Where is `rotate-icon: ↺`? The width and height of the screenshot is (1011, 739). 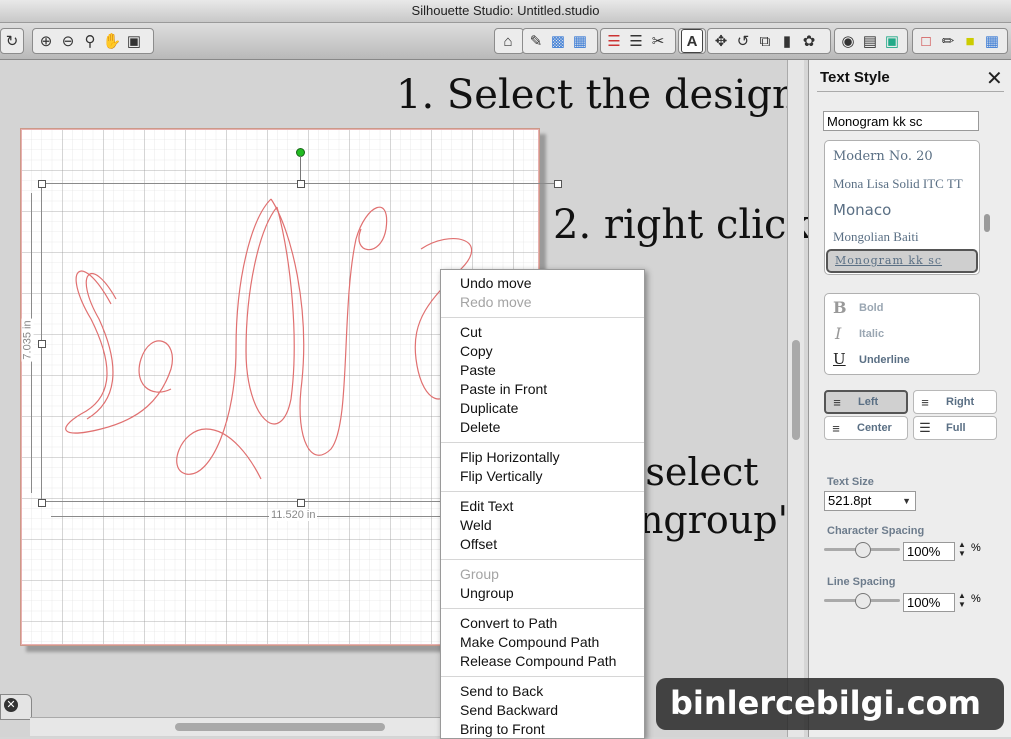 rotate-icon: ↺ is located at coordinates (743, 41).